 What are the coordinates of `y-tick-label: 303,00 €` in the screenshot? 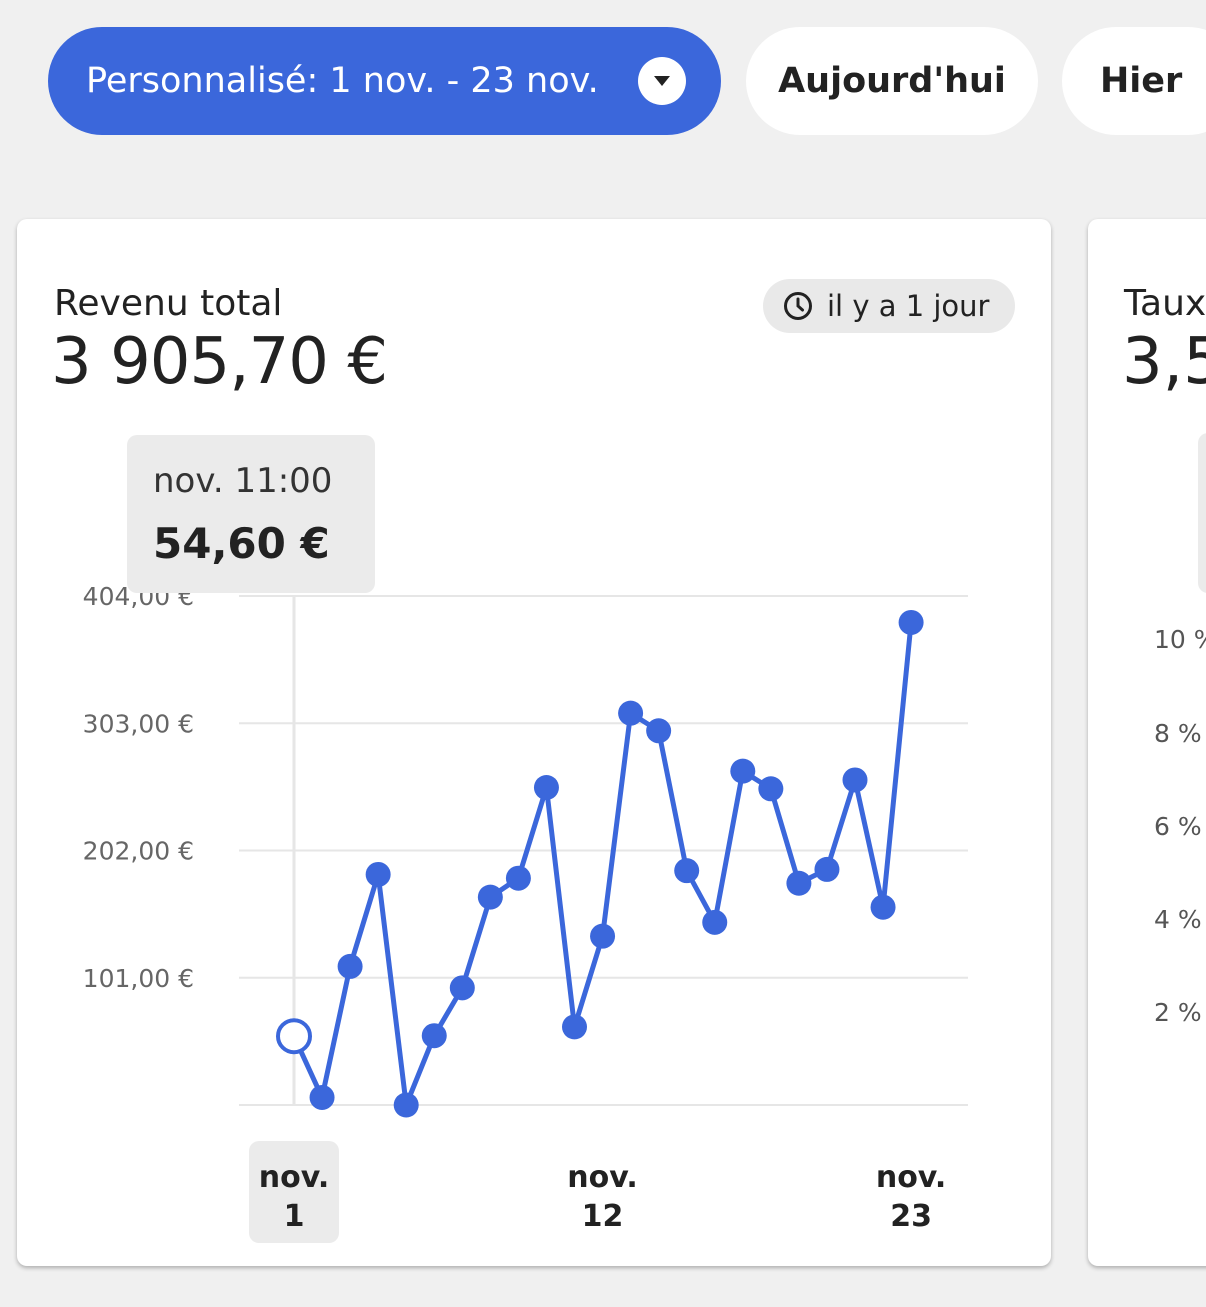 It's located at (138, 723).